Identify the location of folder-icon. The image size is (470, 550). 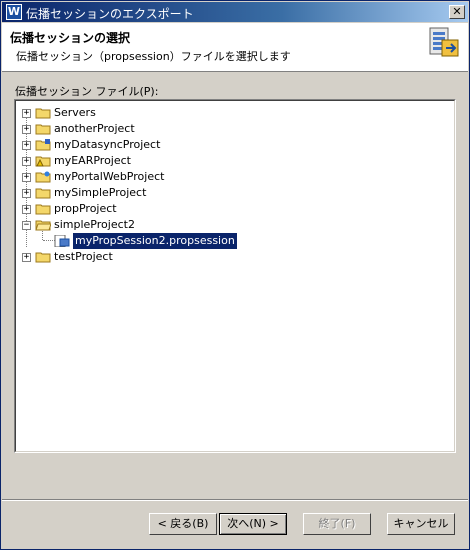
(43, 113).